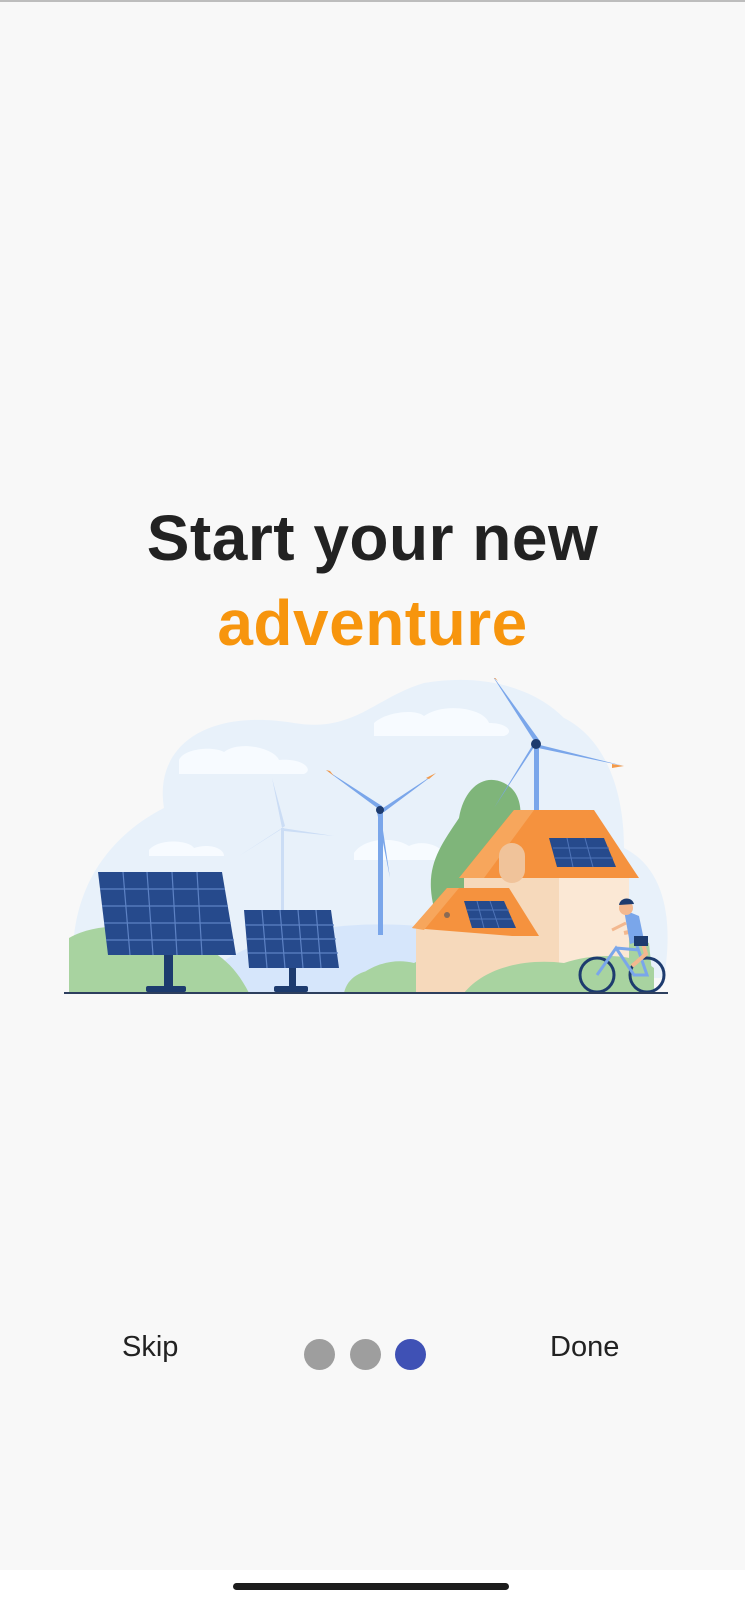 Image resolution: width=745 pixels, height=1600 pixels. Describe the element at coordinates (584, 1347) in the screenshot. I see `done-button: Done` at that location.